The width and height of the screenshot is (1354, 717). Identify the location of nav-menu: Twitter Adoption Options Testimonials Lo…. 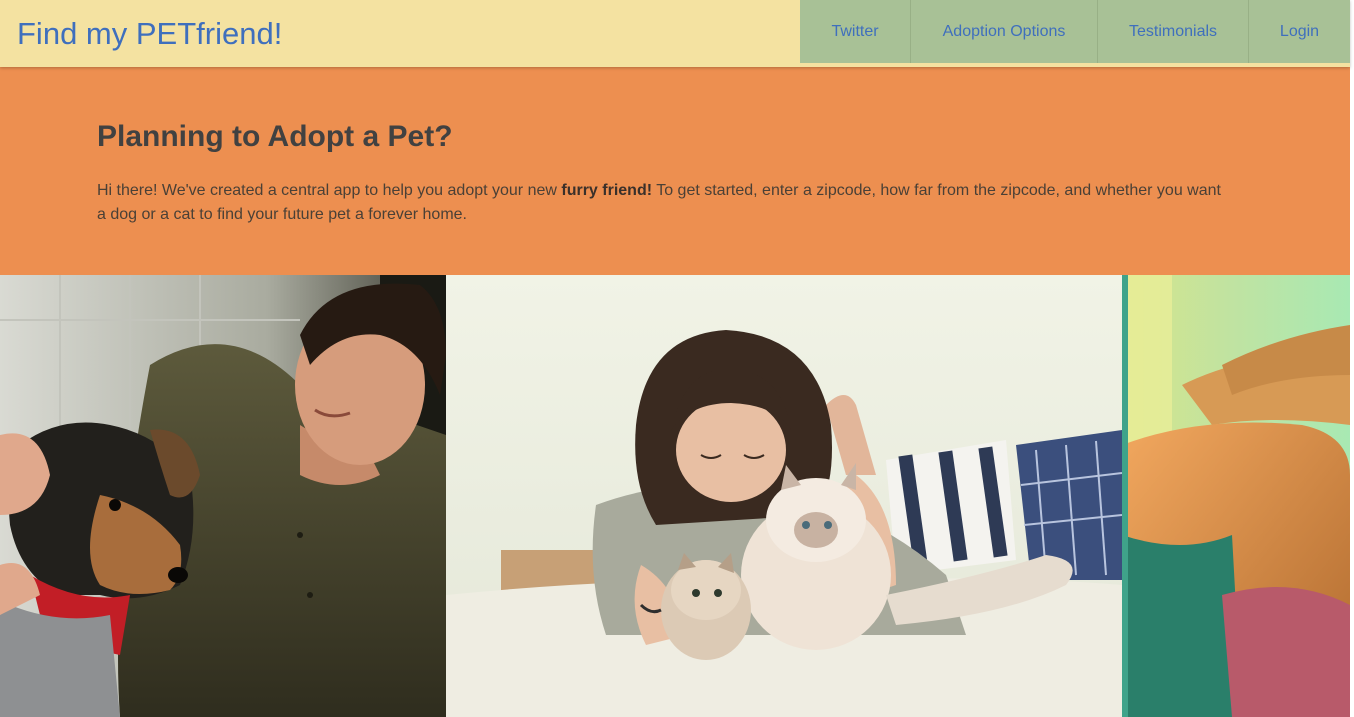
(1075, 31).